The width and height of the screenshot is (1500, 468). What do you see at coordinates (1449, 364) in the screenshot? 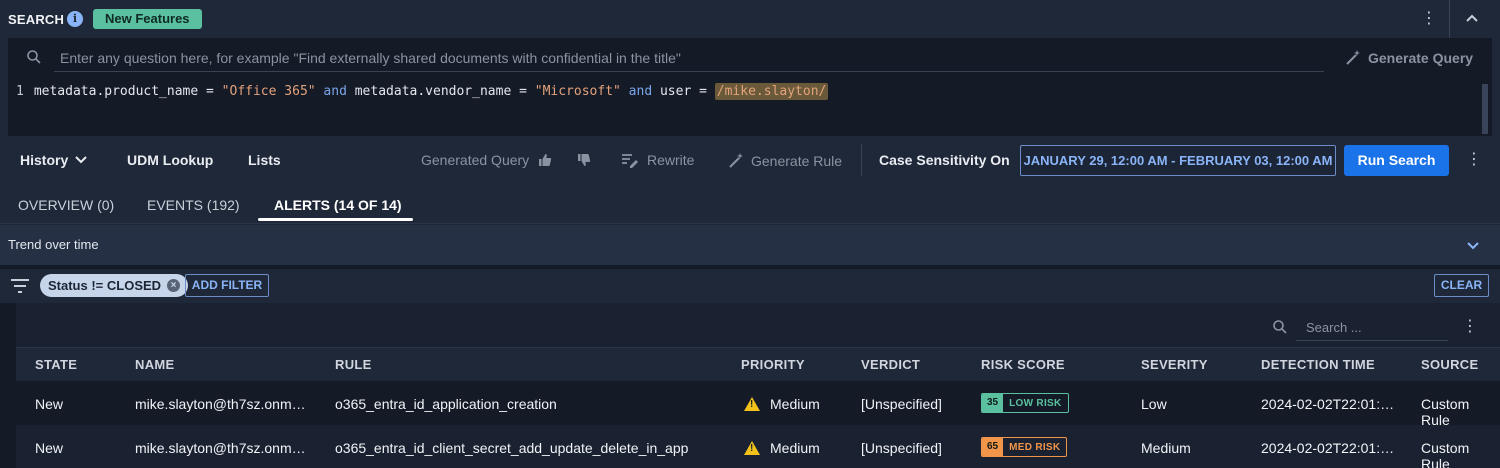
I see `column-header-source: SOURCE` at bounding box center [1449, 364].